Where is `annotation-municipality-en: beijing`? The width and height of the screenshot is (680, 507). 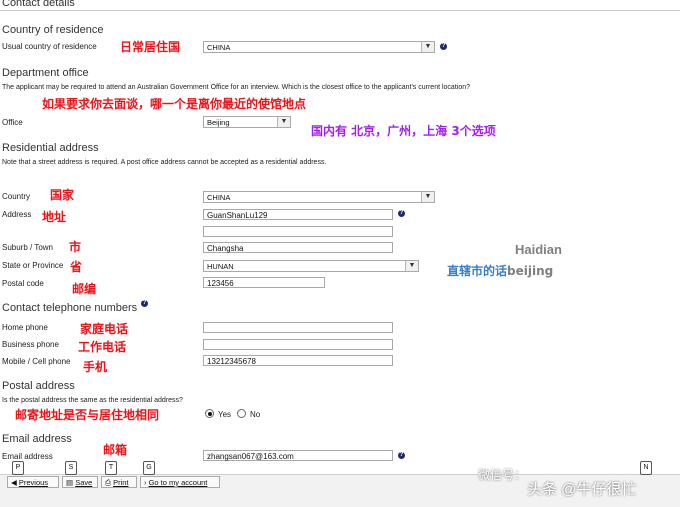 annotation-municipality-en: beijing is located at coordinates (530, 271).